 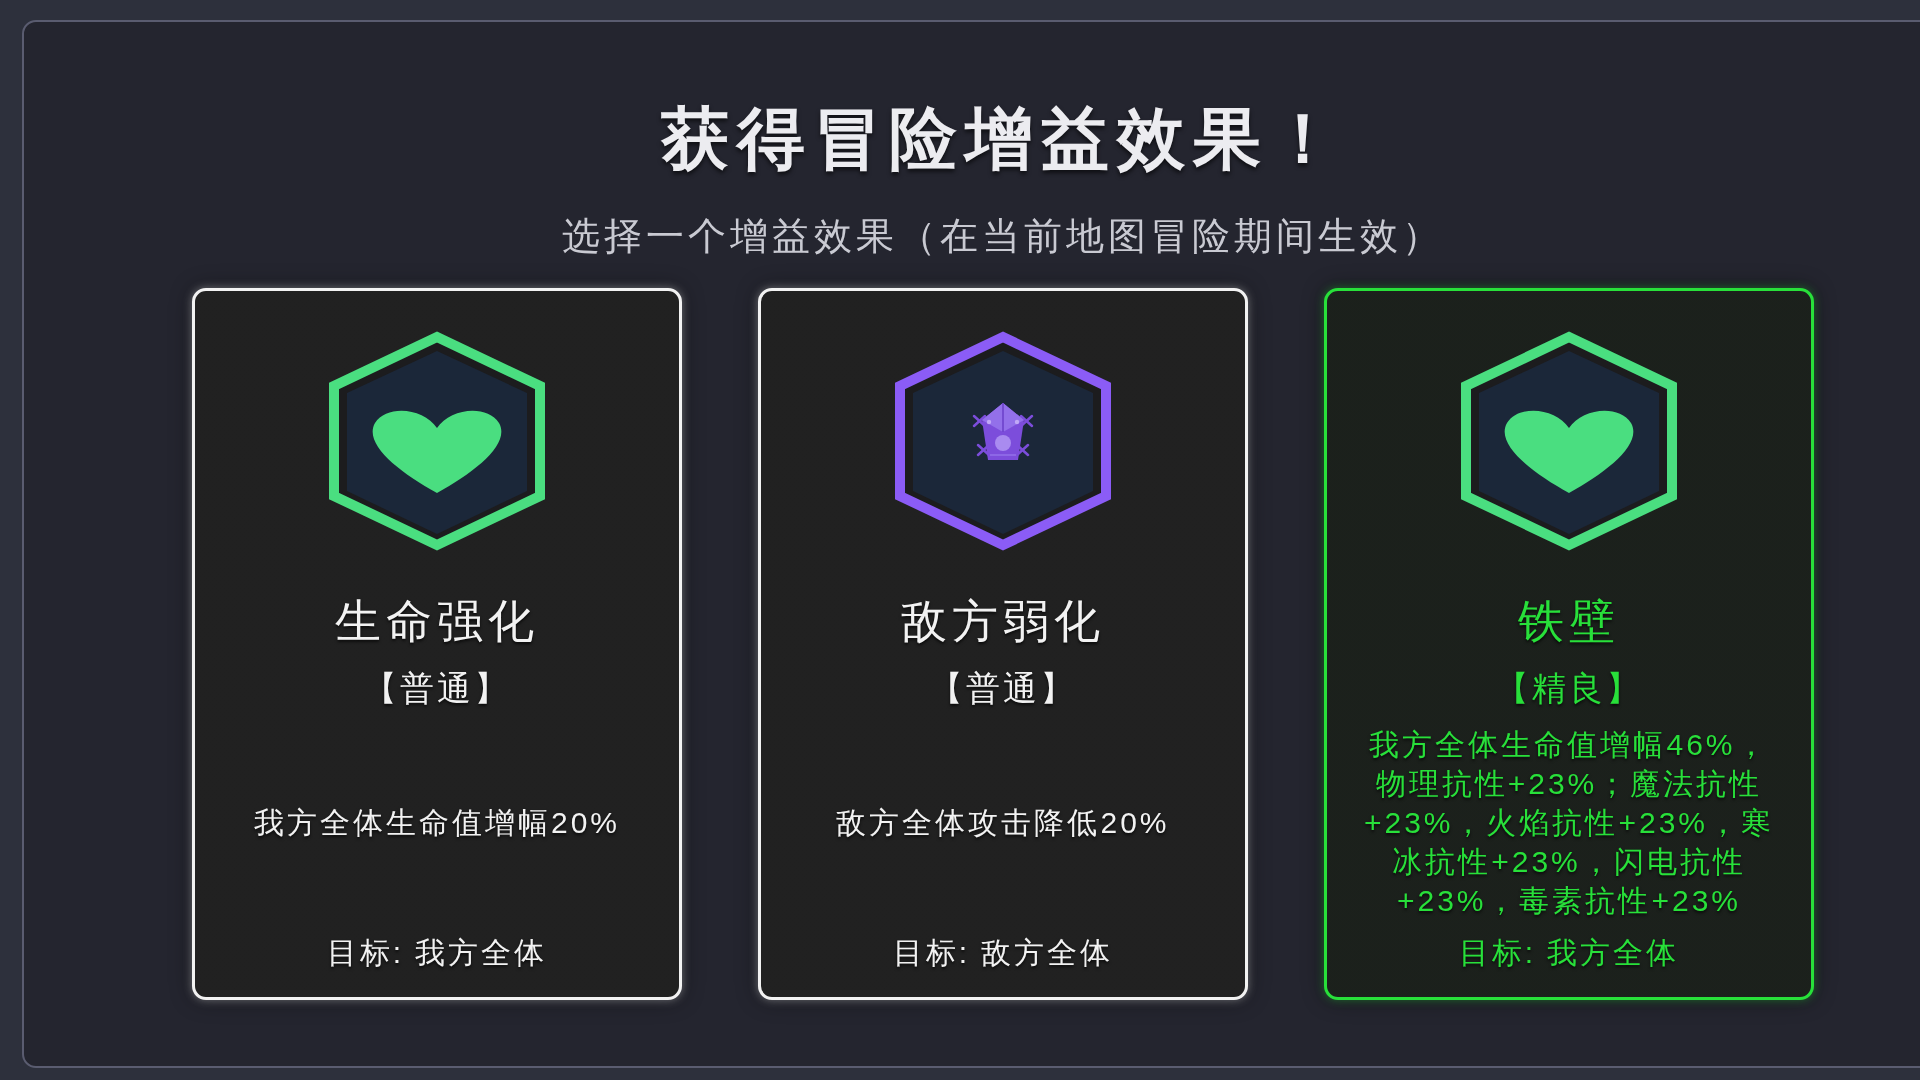 I want to click on buff-description: 敌方全体攻击降低20%, so click(x=1003, y=823).